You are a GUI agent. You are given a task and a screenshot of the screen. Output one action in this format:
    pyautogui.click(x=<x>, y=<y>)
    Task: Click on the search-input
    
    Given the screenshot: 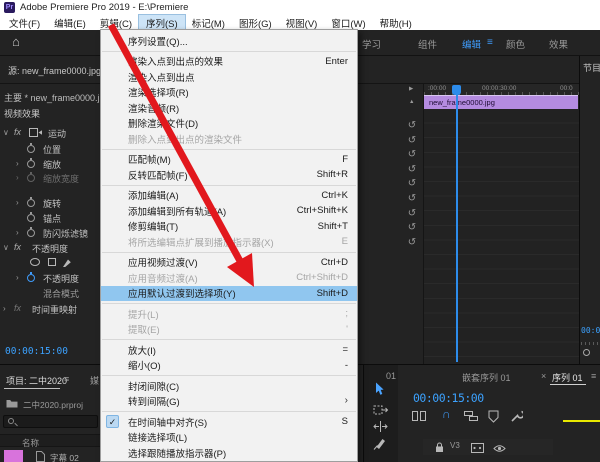 What is the action you would take?
    pyautogui.click(x=50, y=421)
    